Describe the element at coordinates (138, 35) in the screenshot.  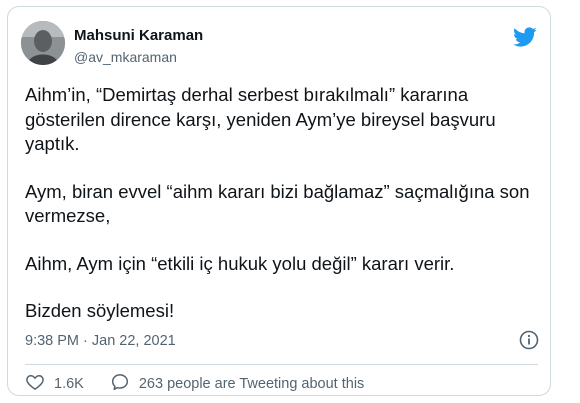
I see `author-name: Mahsuni Karaman` at that location.